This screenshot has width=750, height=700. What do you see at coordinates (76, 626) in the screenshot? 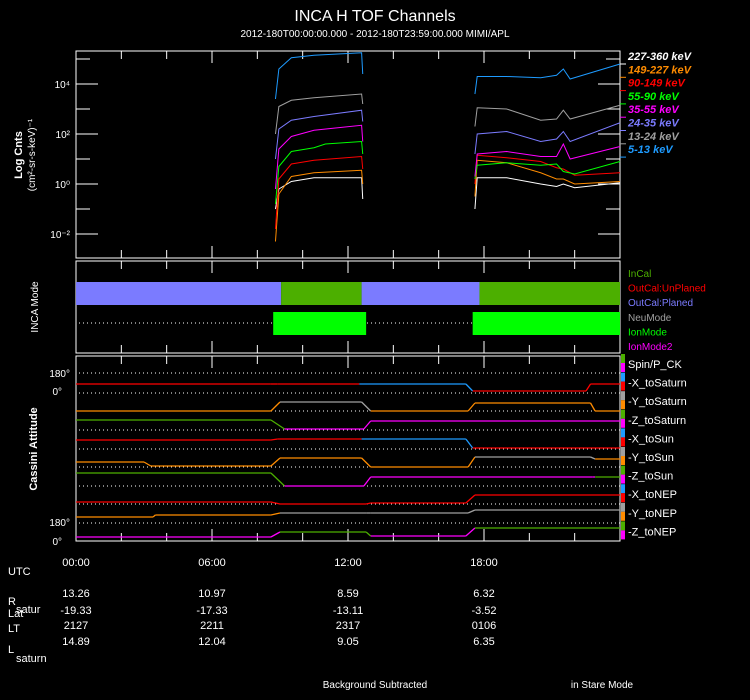
I see `ephemeris-value: 2127` at bounding box center [76, 626].